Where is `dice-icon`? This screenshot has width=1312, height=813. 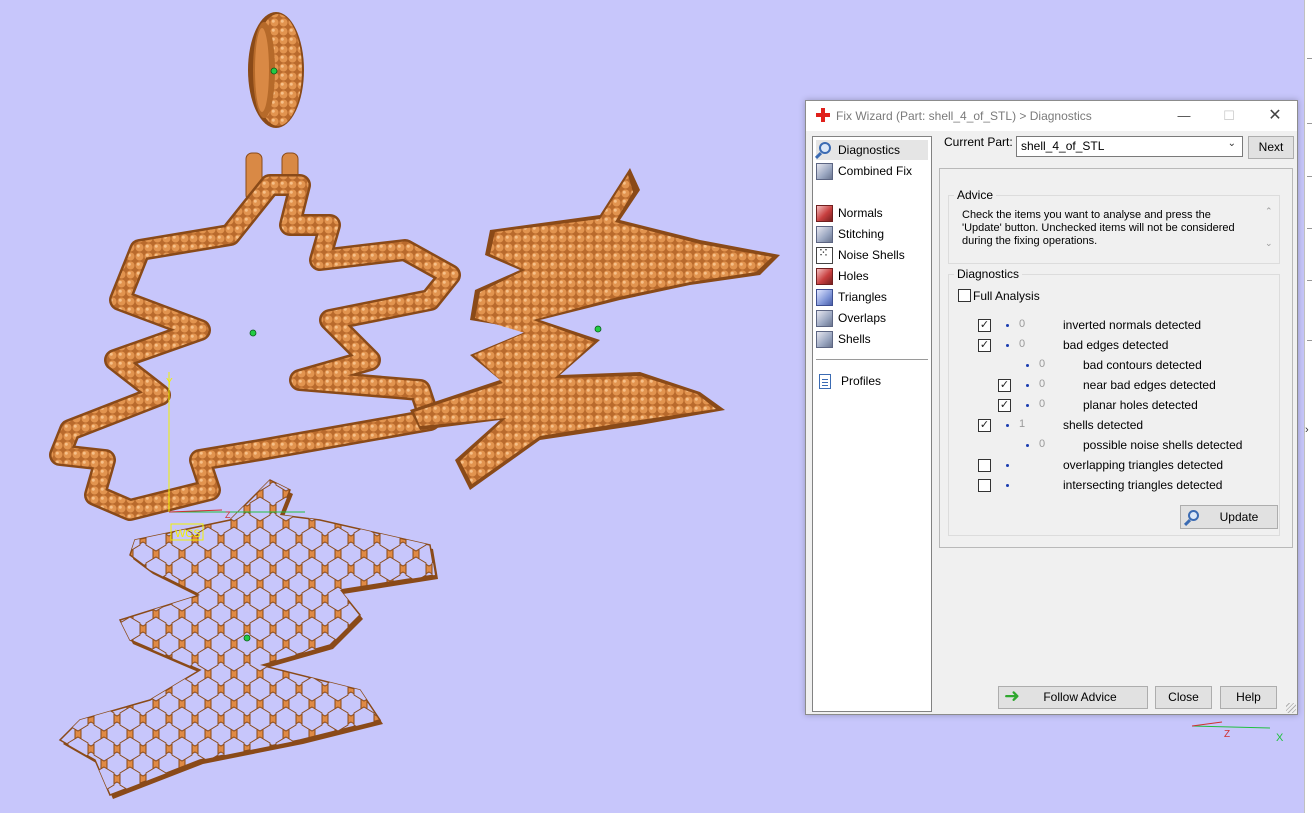 dice-icon is located at coordinates (824, 254).